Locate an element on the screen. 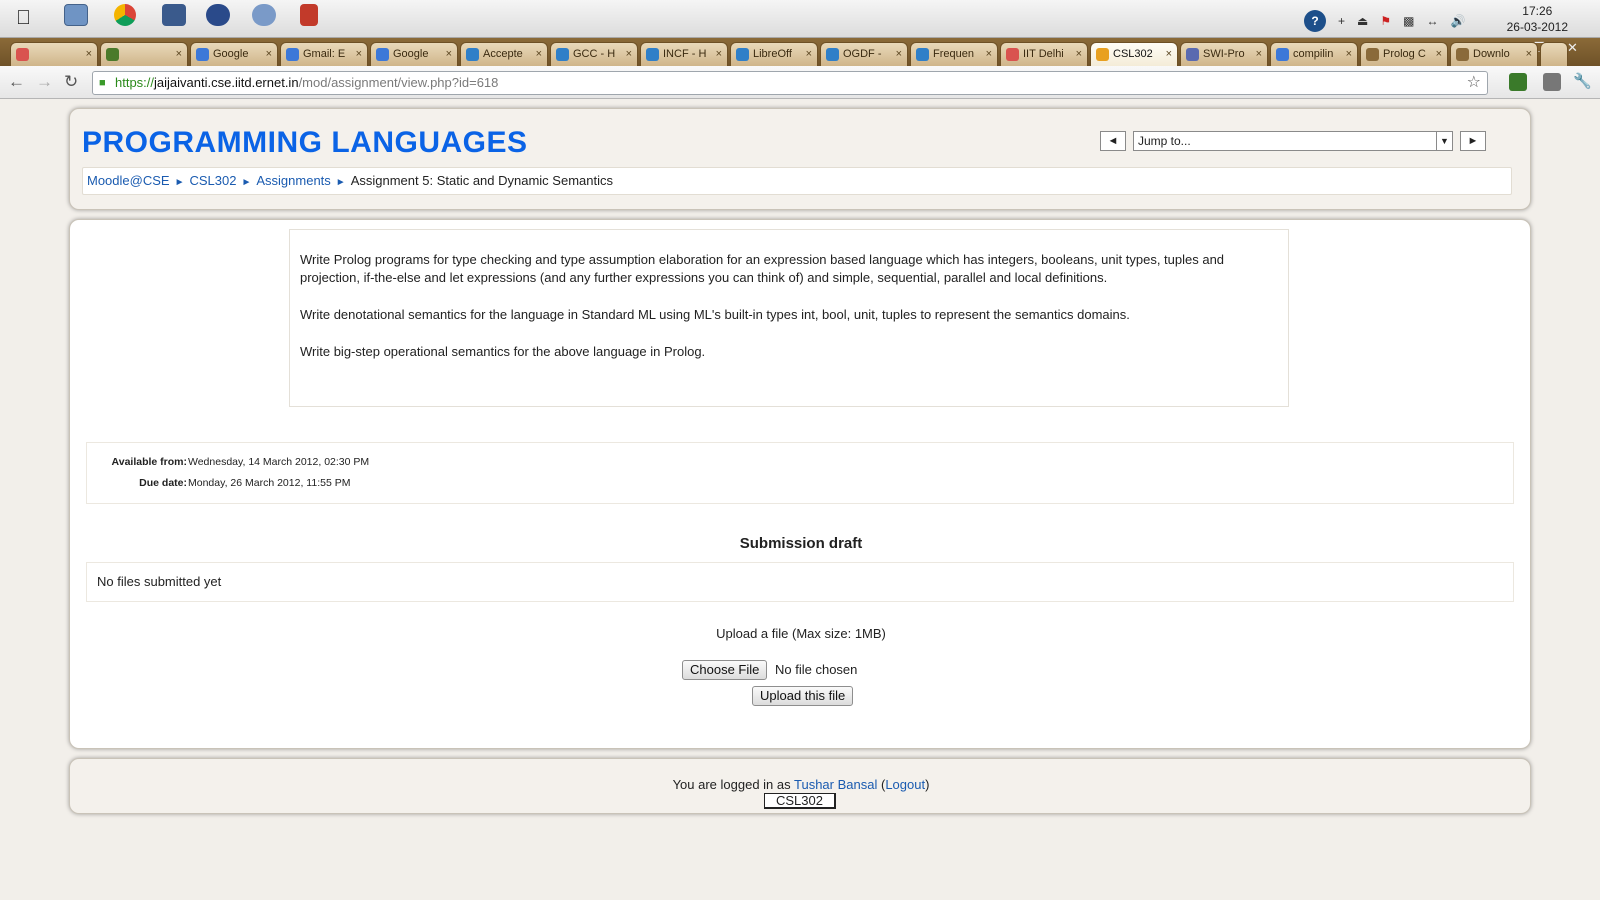 This screenshot has width=1600, height=900. browser-tab: OGDF - × is located at coordinates (864, 54).